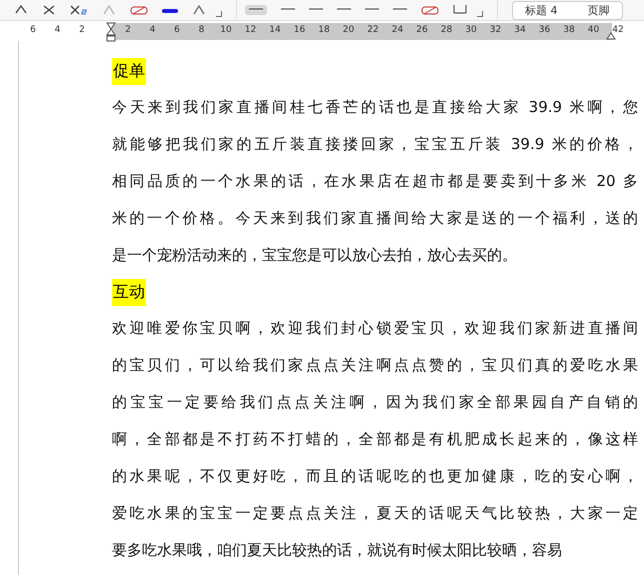 The height and width of the screenshot is (575, 644). I want to click on body-text-line: 爱吃水果的宝宝一定要点点关注，夏天的话呢天气比较热，大家一定, so click(375, 513).